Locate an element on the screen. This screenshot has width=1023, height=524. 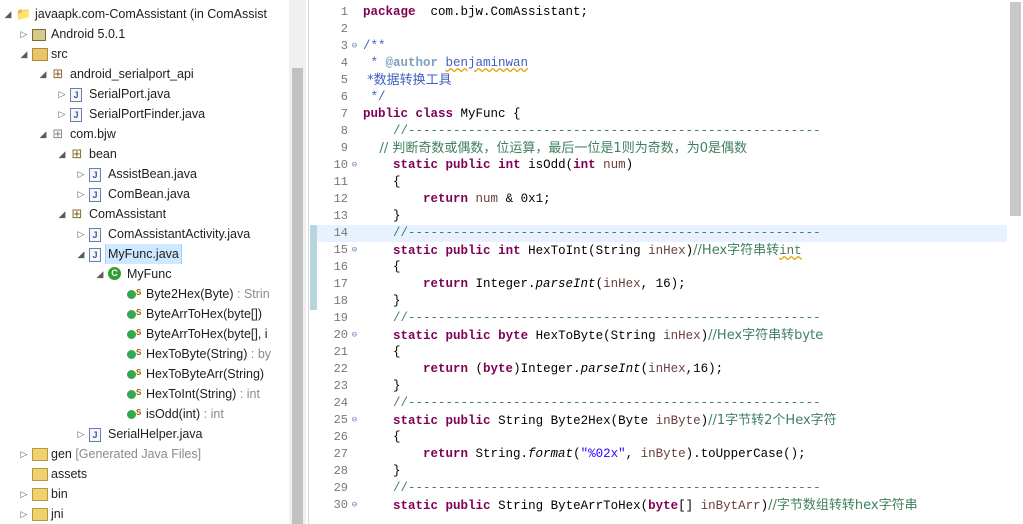
code-text: *数据转换工具 is located at coordinates (407, 81).